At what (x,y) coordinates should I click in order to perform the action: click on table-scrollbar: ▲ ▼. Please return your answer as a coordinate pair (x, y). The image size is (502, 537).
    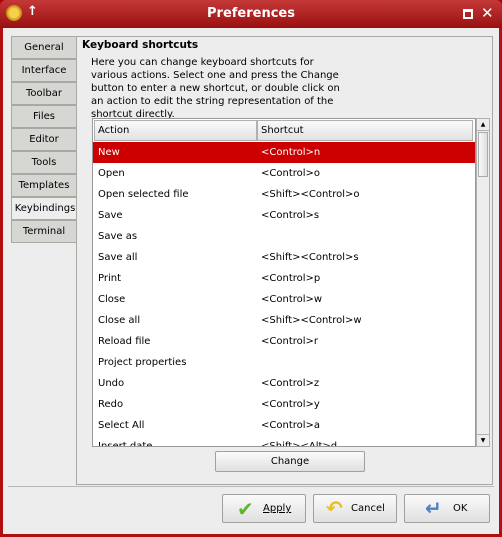
    Looking at the image, I should click on (483, 282).